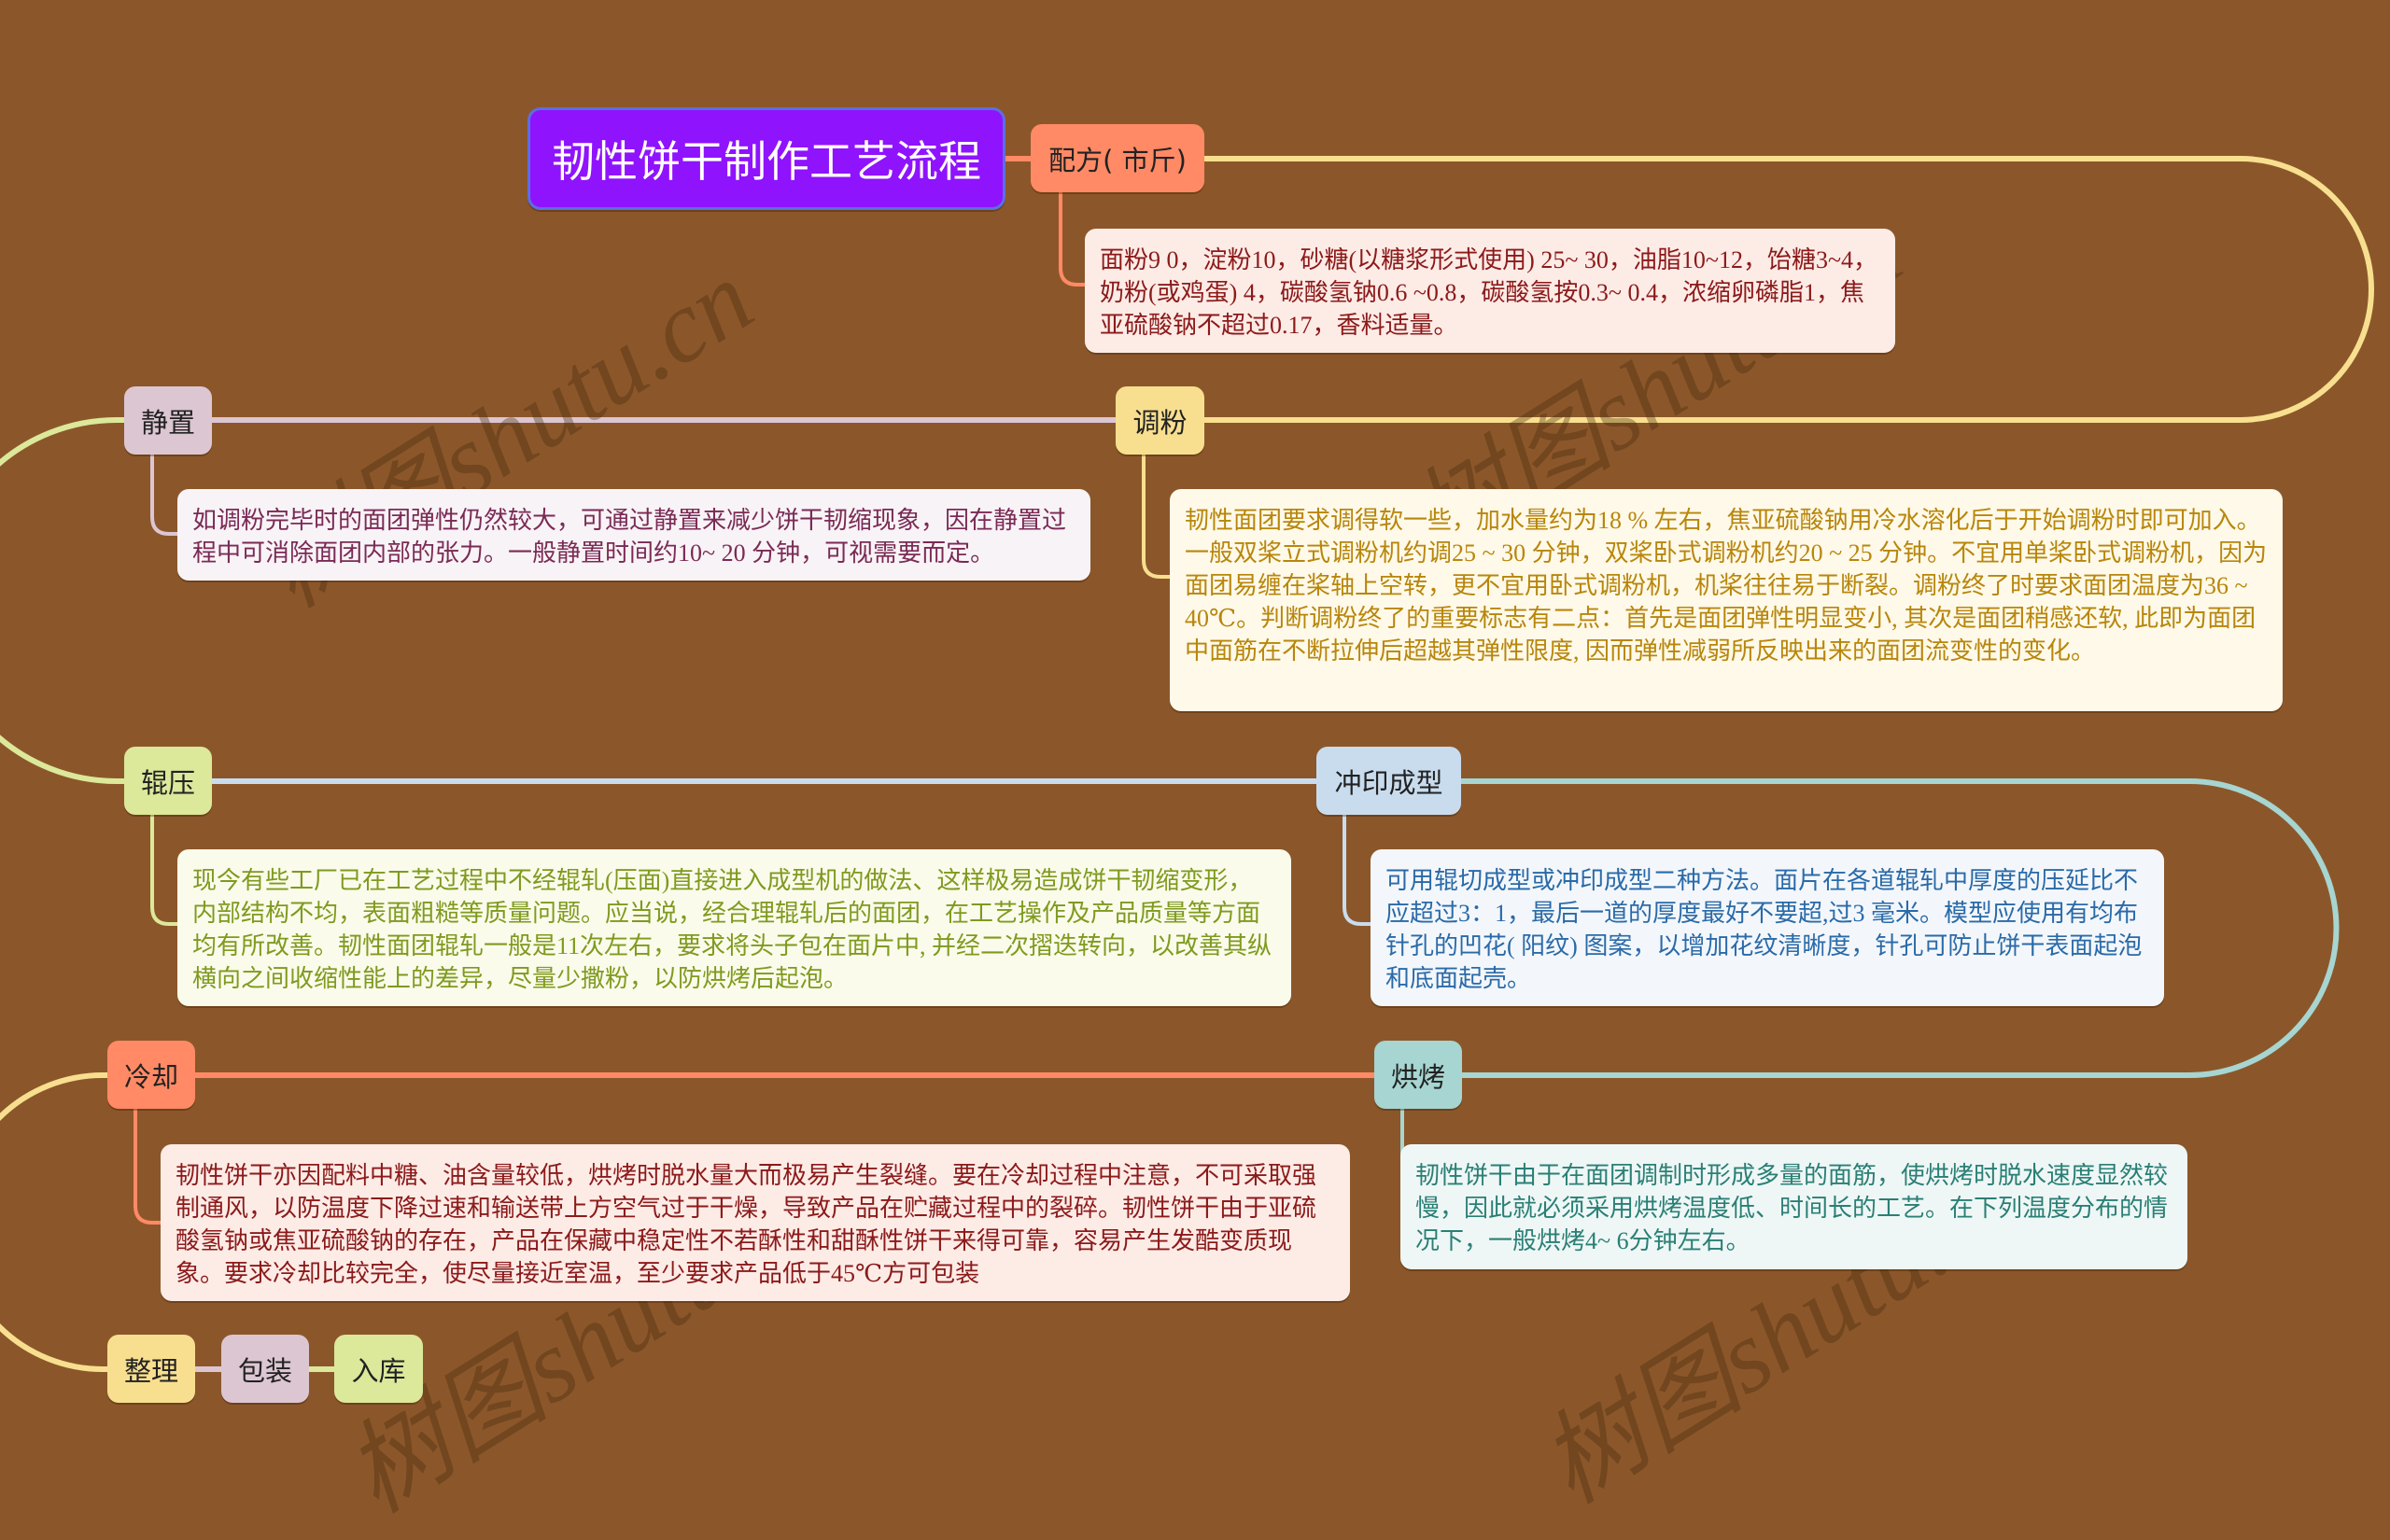  Describe the element at coordinates (1160, 420) in the screenshot. I see `topic-tiaofen: 调粉` at that location.